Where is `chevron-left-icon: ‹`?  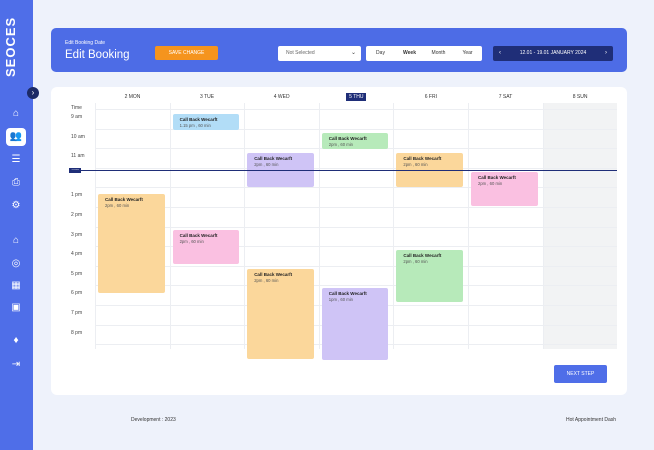 chevron-left-icon: ‹ is located at coordinates (500, 53).